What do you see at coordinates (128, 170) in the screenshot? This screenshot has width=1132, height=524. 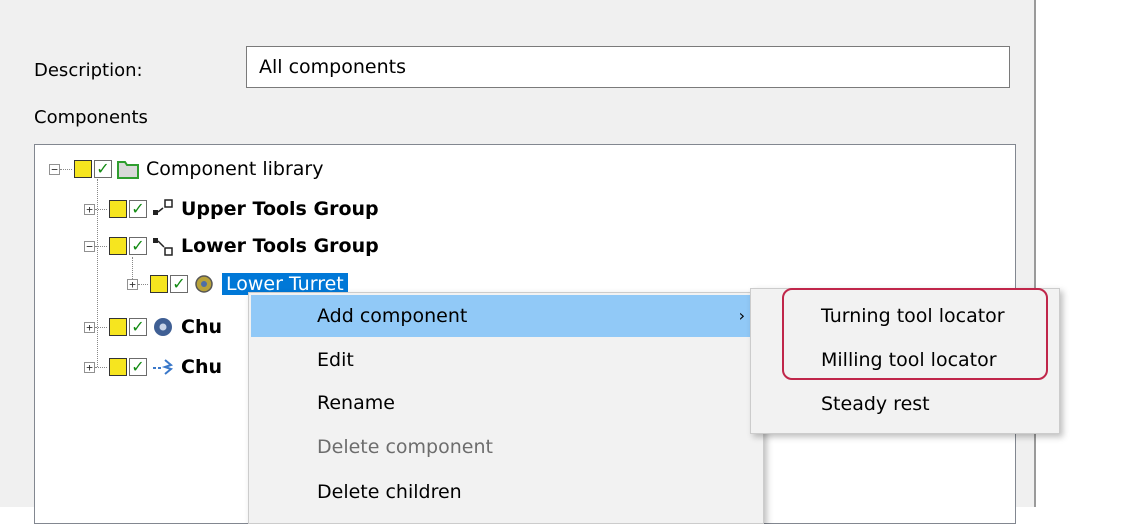 I see `folder-icon` at bounding box center [128, 170].